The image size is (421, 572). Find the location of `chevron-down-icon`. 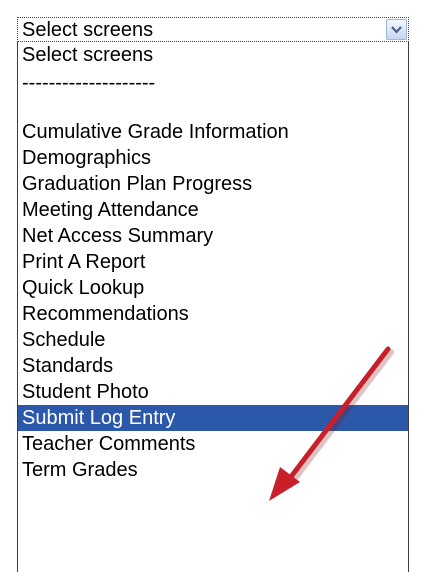

chevron-down-icon is located at coordinates (396, 30).